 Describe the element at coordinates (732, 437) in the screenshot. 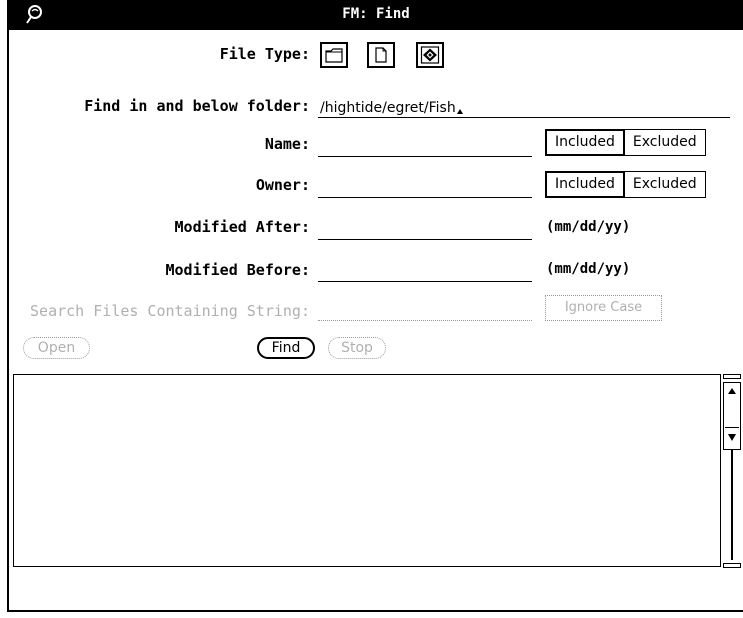

I see `scroll-down-arrow-icon` at that location.